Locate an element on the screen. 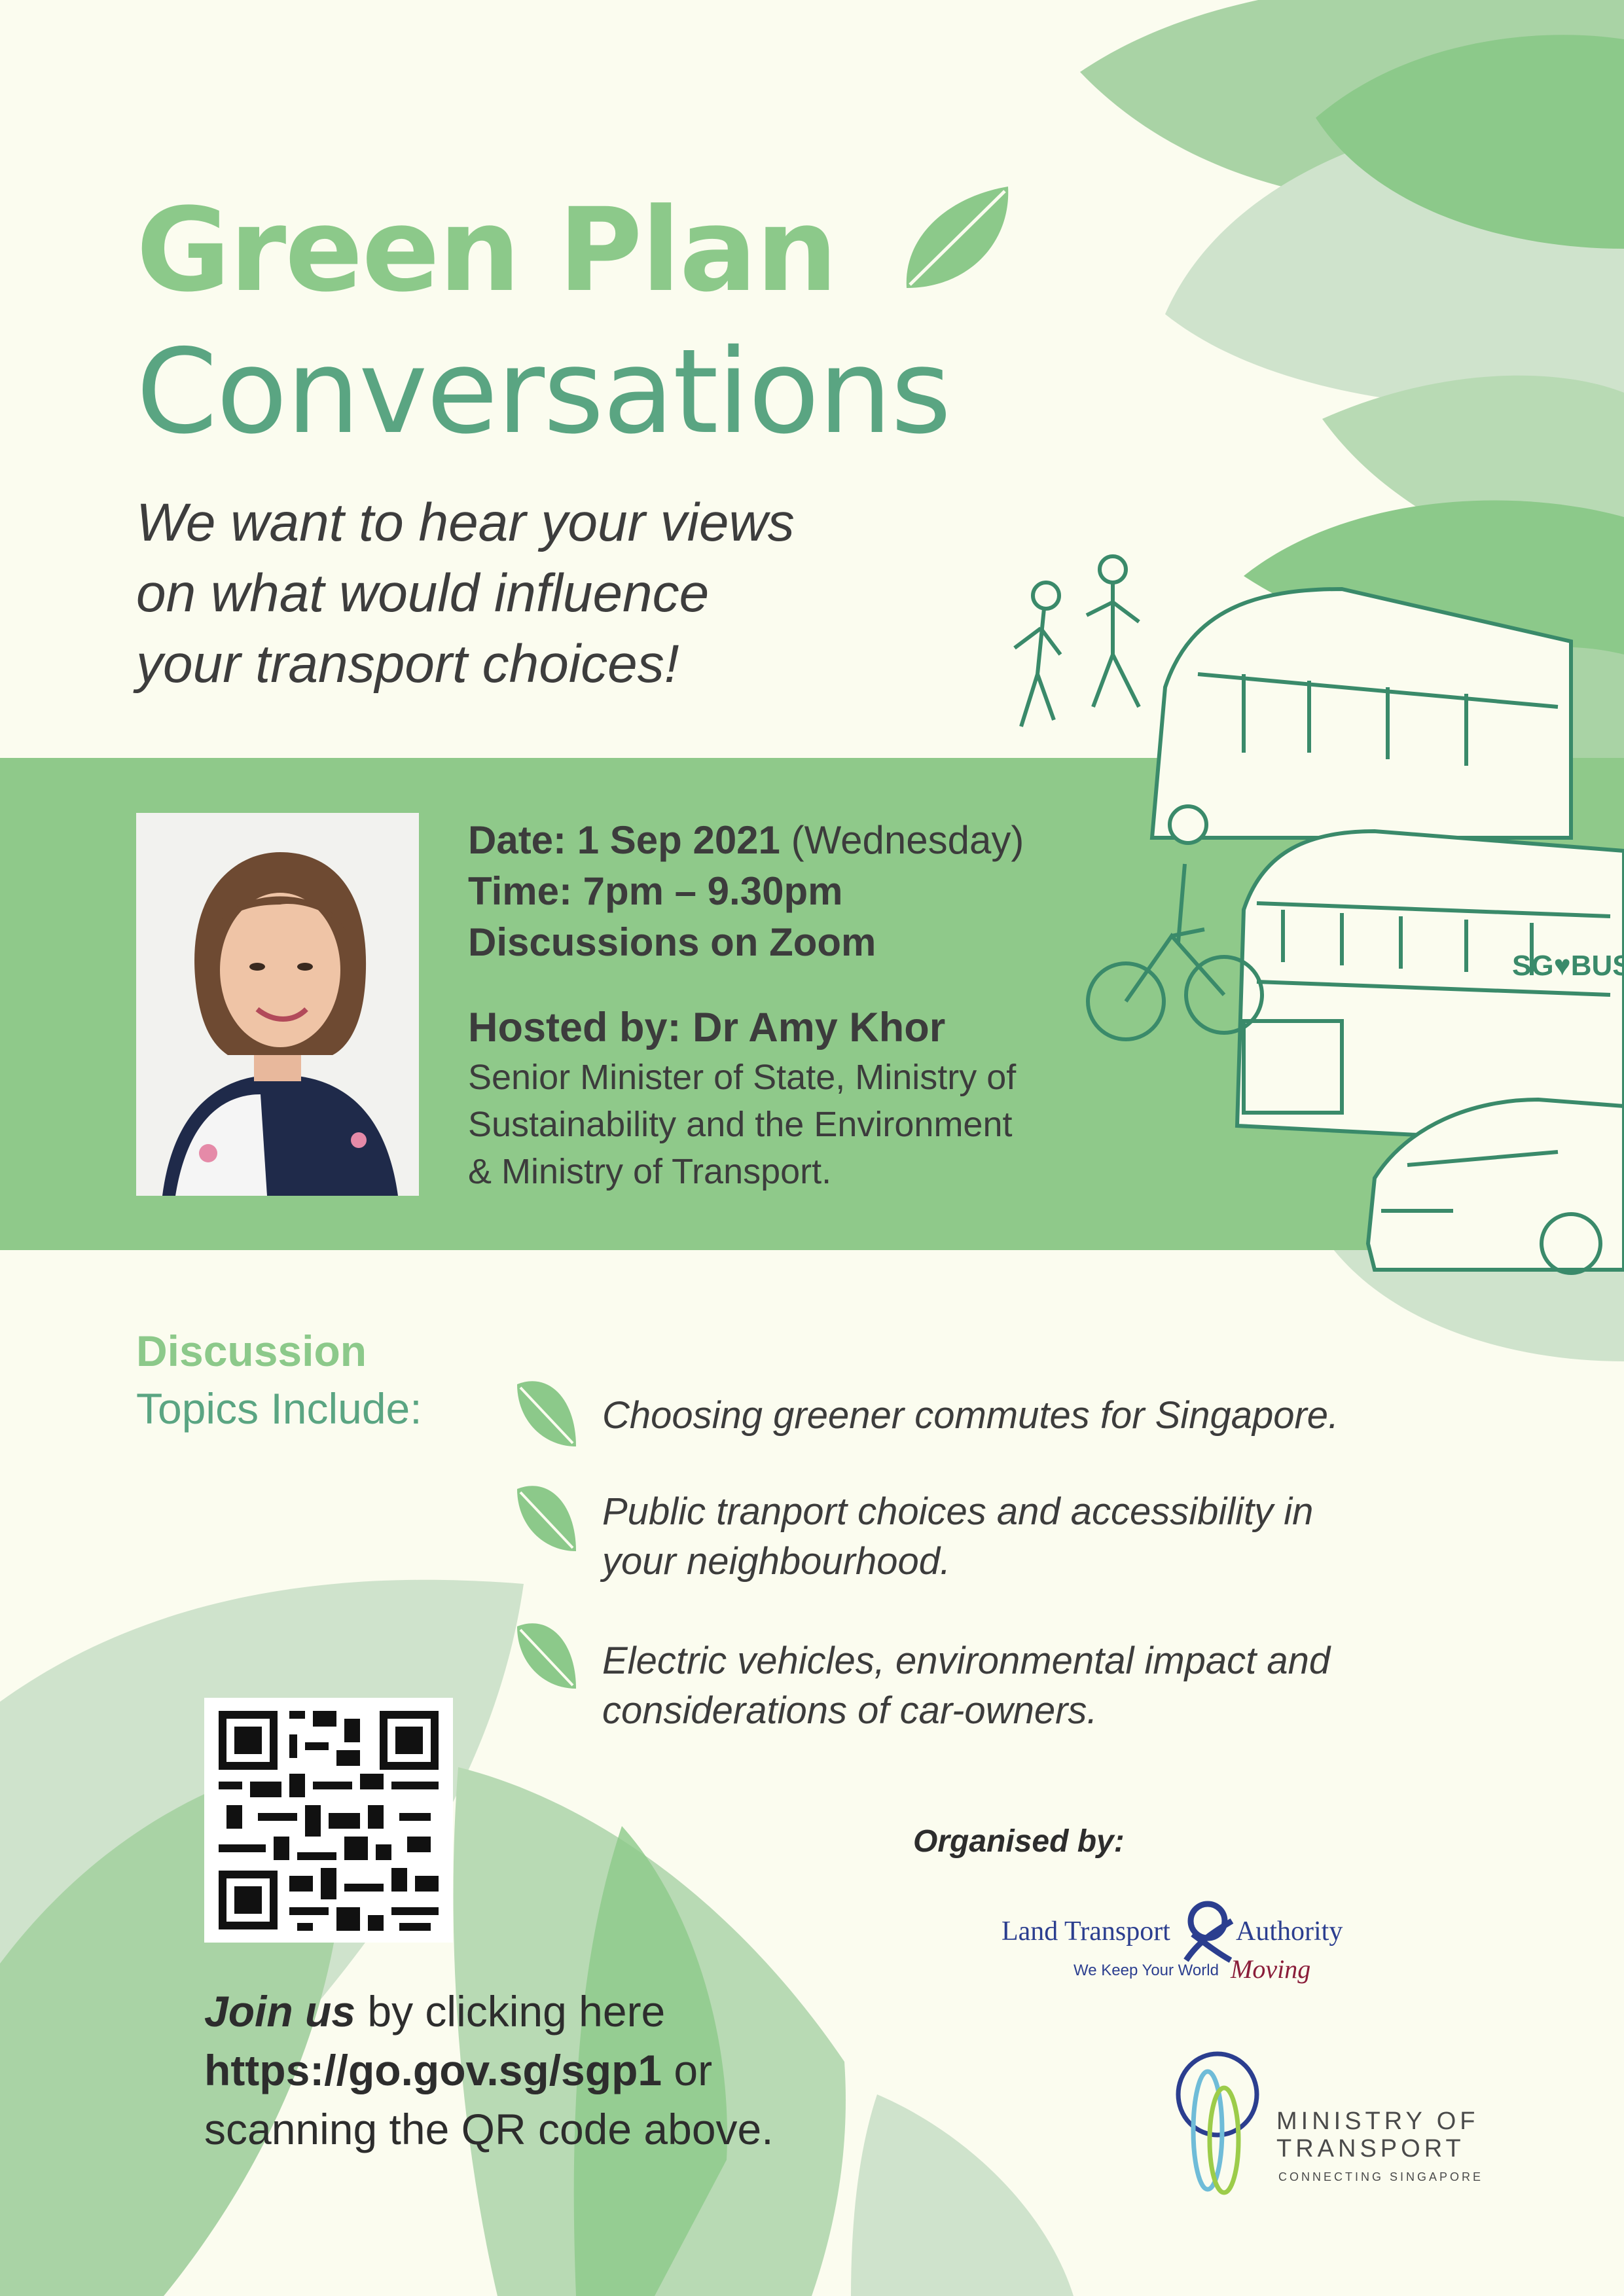 This screenshot has width=1624, height=2296. qr-code-icon is located at coordinates (328, 1820).